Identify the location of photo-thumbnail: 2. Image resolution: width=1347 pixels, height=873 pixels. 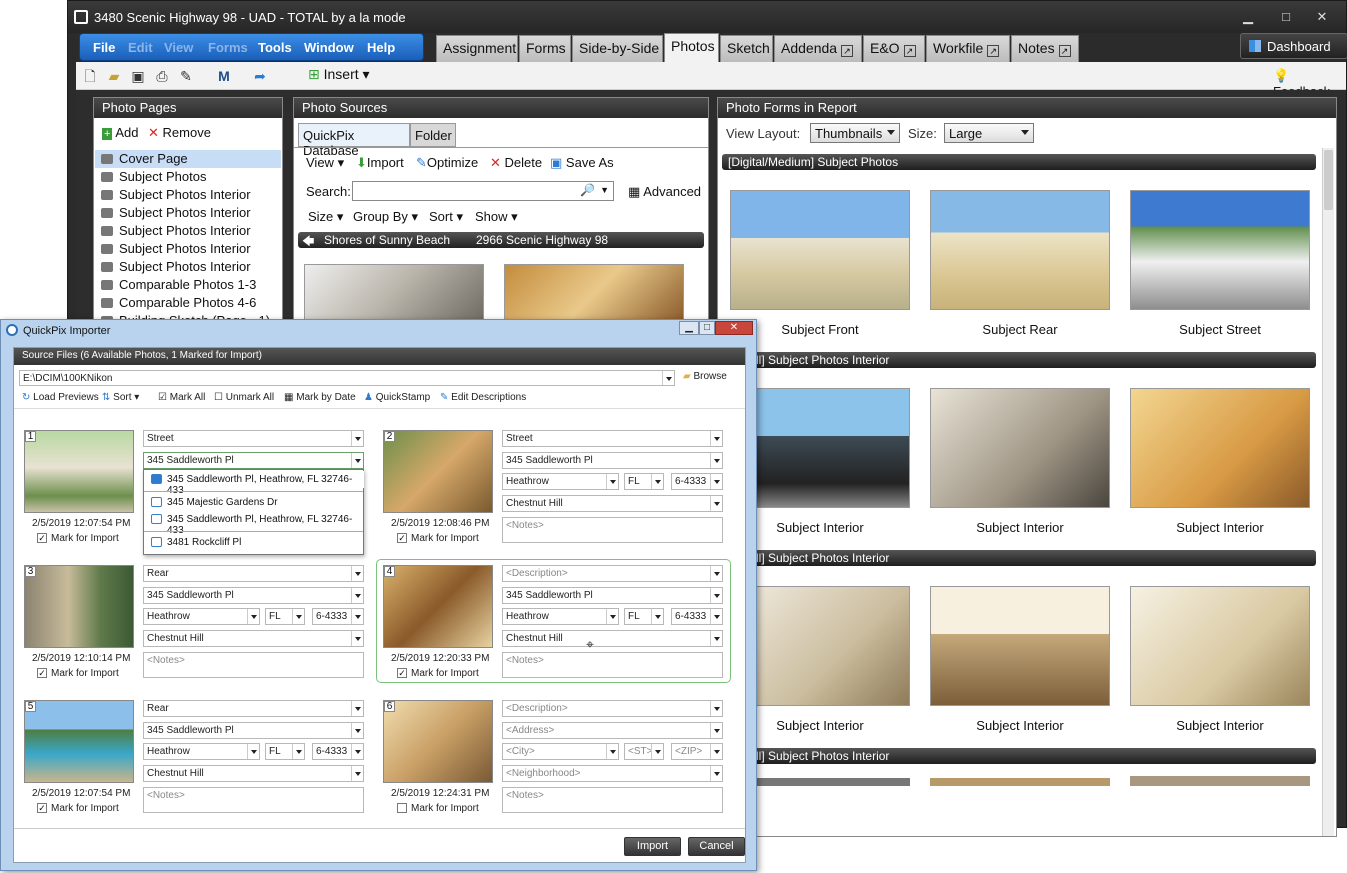
(438, 471).